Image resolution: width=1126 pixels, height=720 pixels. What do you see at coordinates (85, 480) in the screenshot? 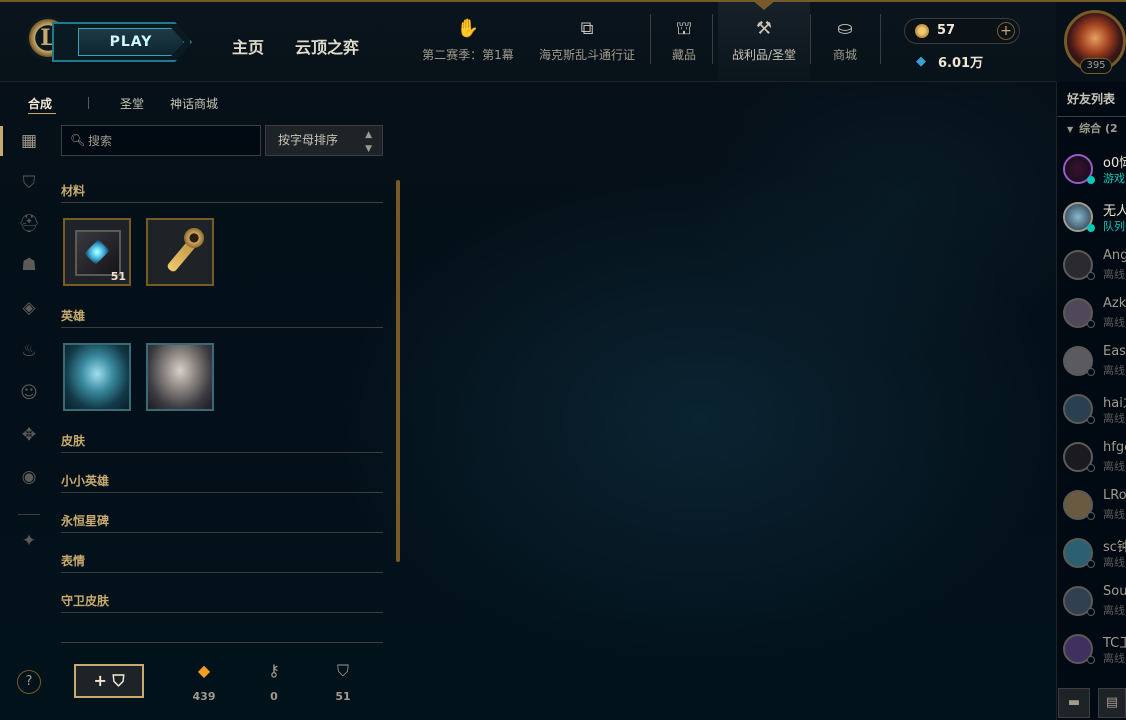
I see `category-title-little-legends: 小小英雄` at bounding box center [85, 480].